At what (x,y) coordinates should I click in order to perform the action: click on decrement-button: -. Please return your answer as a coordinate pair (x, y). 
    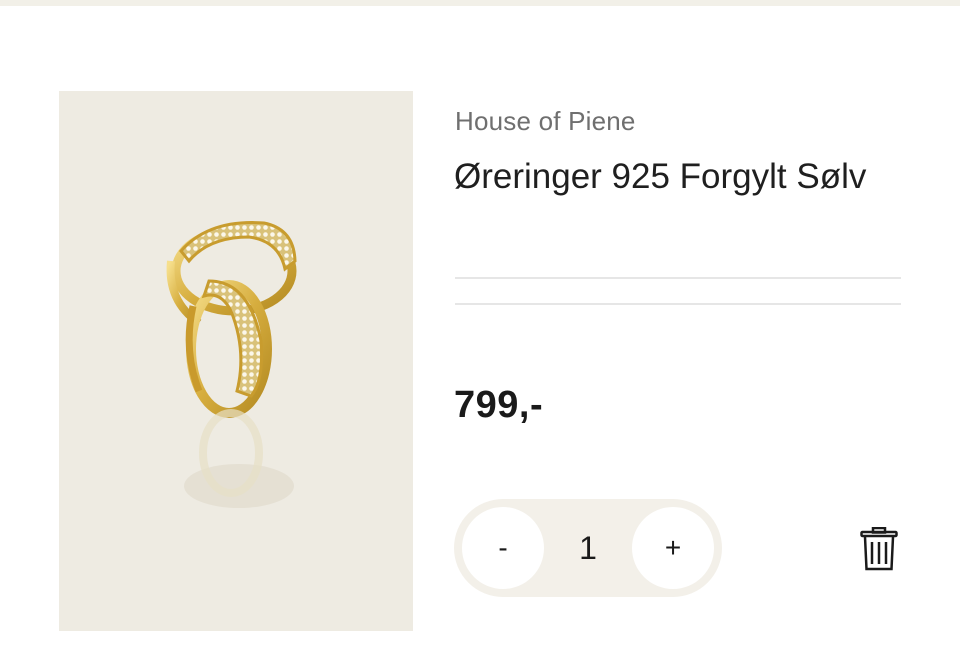
    Looking at the image, I should click on (503, 548).